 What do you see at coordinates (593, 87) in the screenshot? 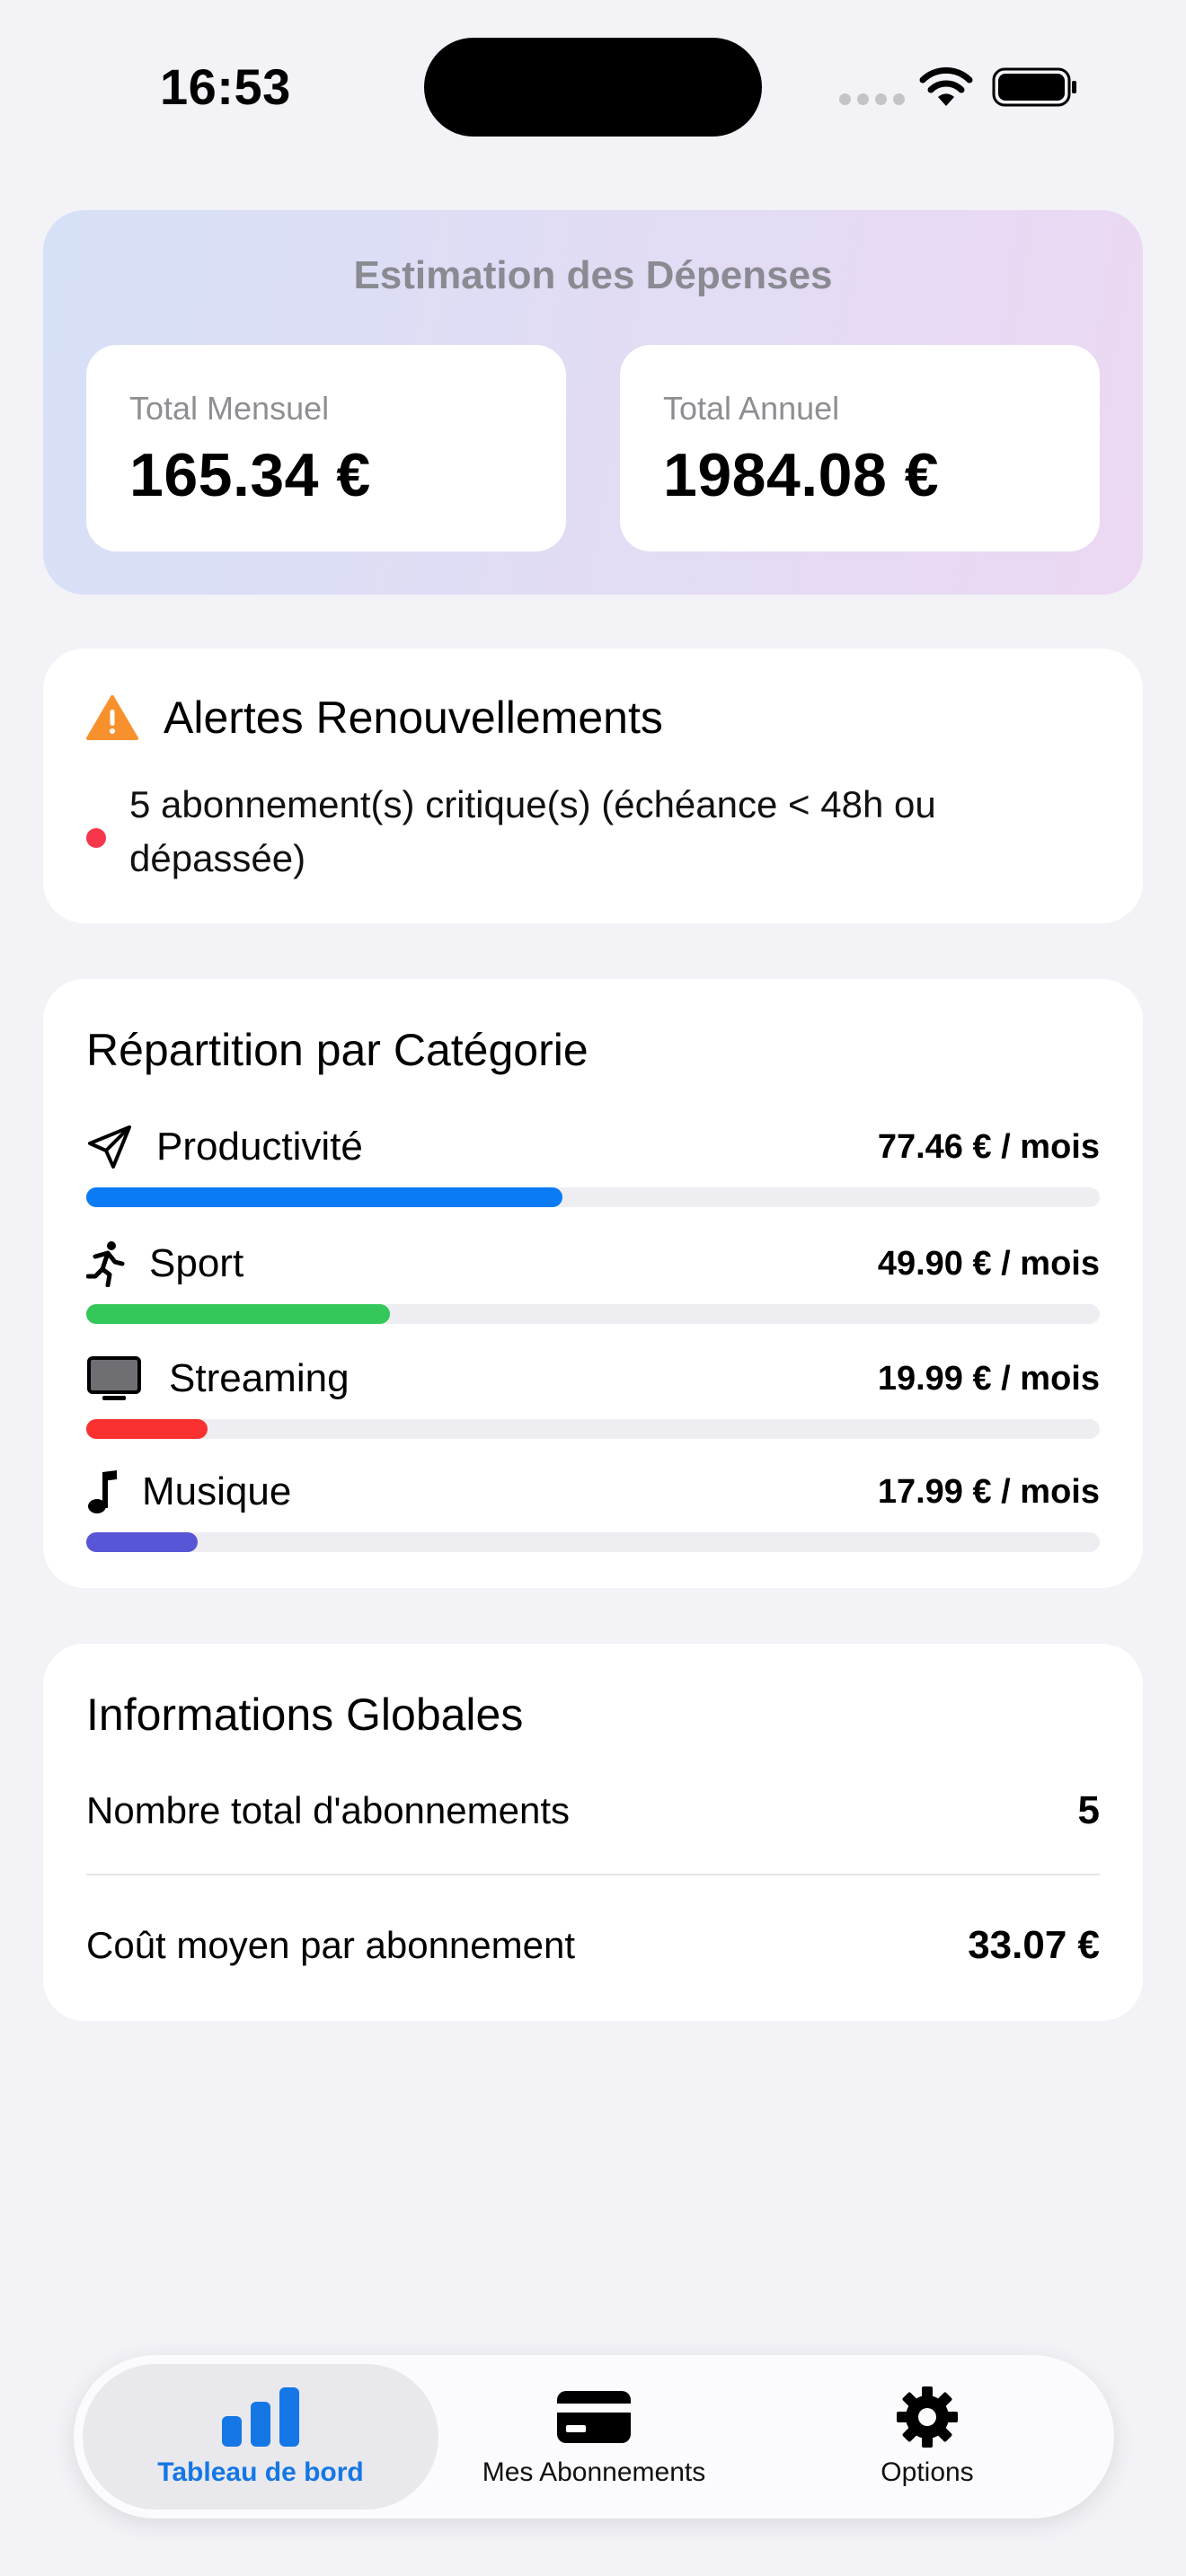
I see `dynamic-island` at bounding box center [593, 87].